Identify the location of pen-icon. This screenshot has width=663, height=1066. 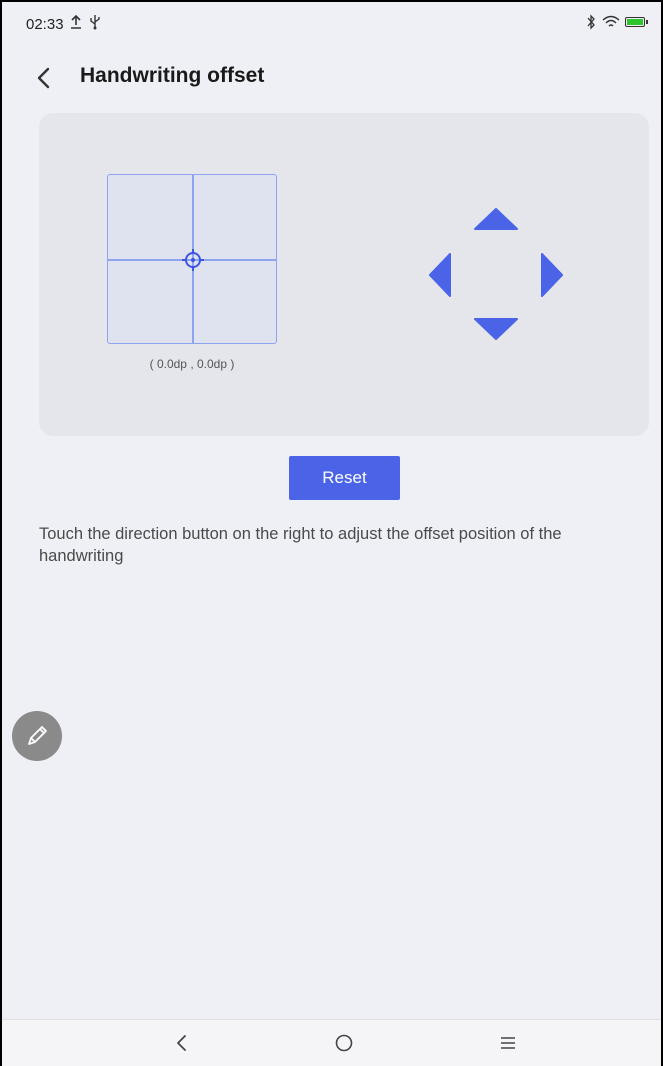
(37, 735).